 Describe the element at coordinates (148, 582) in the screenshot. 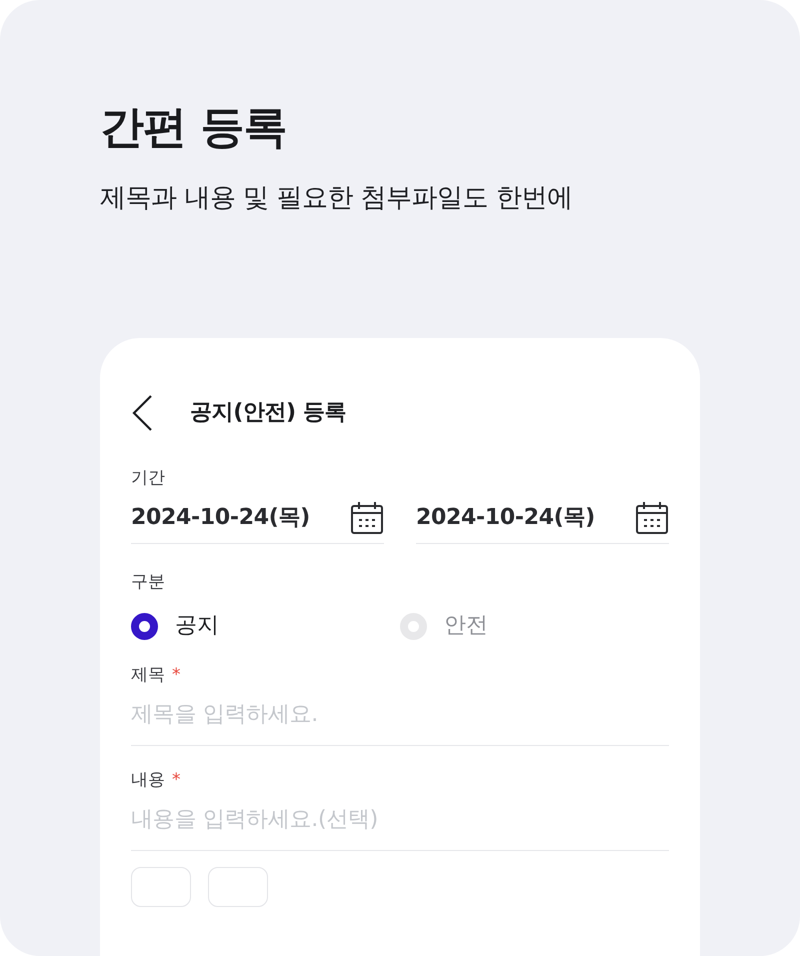

I see `field-label: 구분` at that location.